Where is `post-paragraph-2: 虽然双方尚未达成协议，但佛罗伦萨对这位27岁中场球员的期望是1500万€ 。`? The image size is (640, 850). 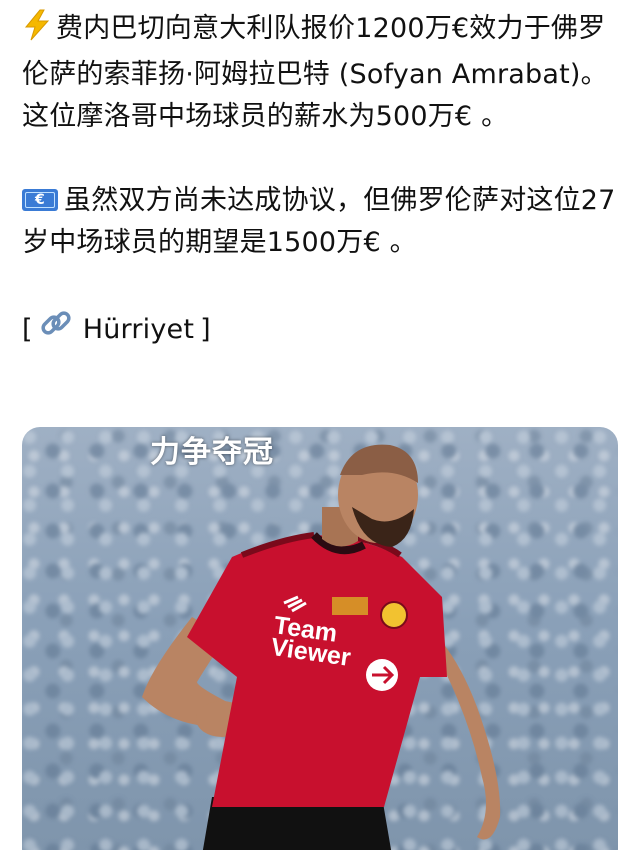 post-paragraph-2: 虽然双方尚未达成协议，但佛罗伦萨对这位27岁中场球员的期望是1500万€ 。 is located at coordinates (322, 222).